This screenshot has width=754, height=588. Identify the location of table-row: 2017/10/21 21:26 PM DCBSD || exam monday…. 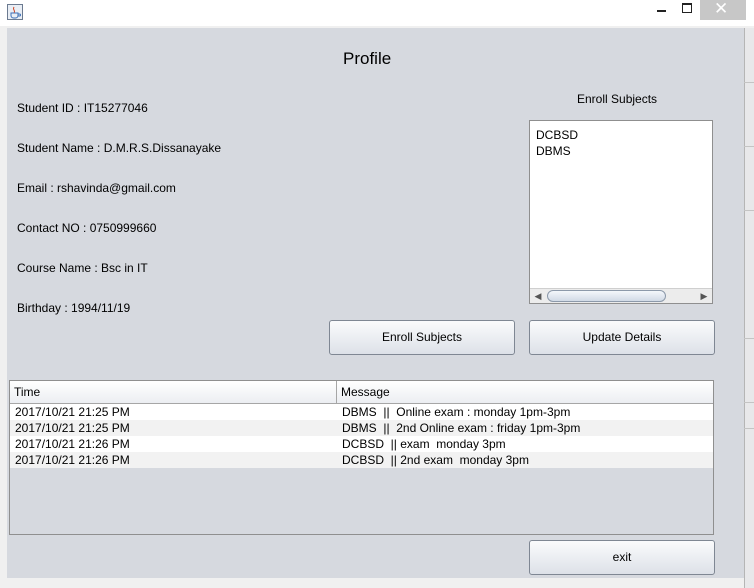
(361, 444).